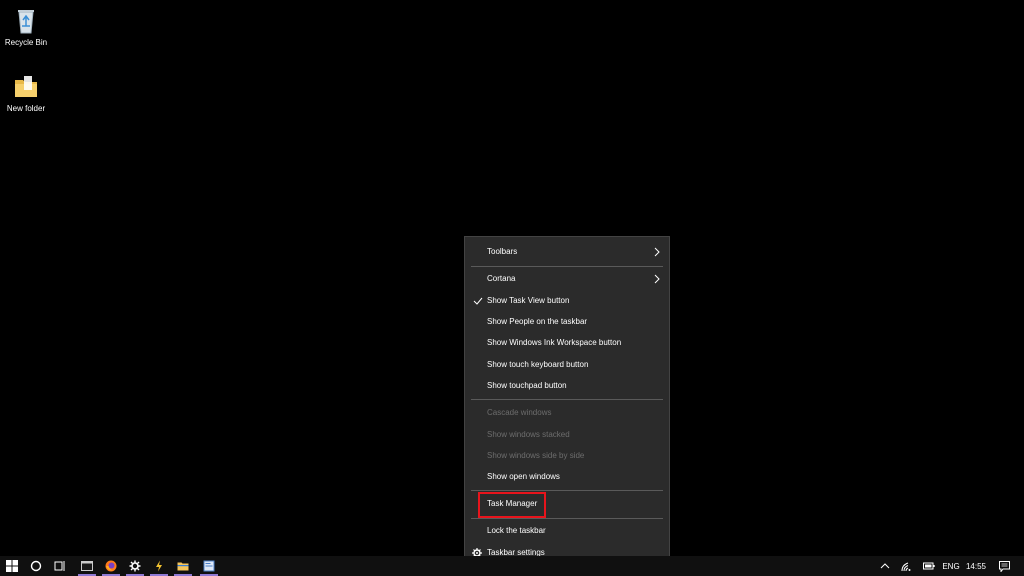  I want to click on notification-icon, so click(1004, 566).